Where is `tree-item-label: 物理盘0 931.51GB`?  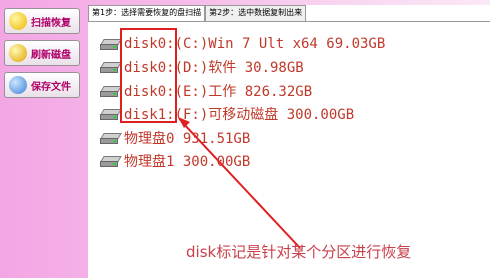 tree-item-label: 物理盘0 931.51GB is located at coordinates (187, 139).